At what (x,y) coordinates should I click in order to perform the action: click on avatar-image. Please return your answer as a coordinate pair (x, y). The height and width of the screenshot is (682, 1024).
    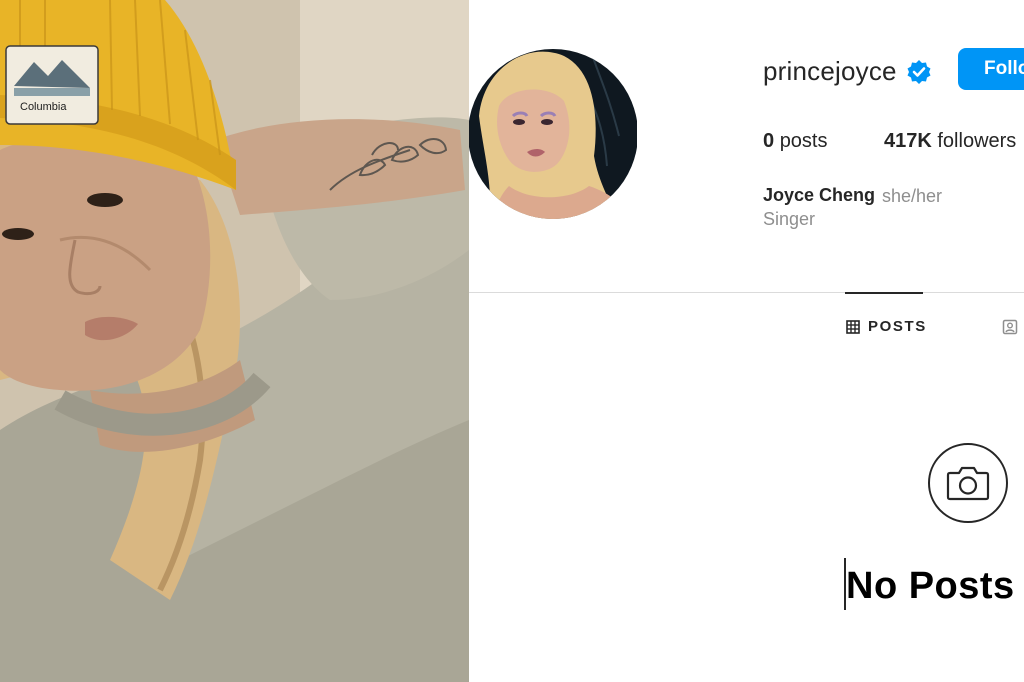
    Looking at the image, I should click on (553, 134).